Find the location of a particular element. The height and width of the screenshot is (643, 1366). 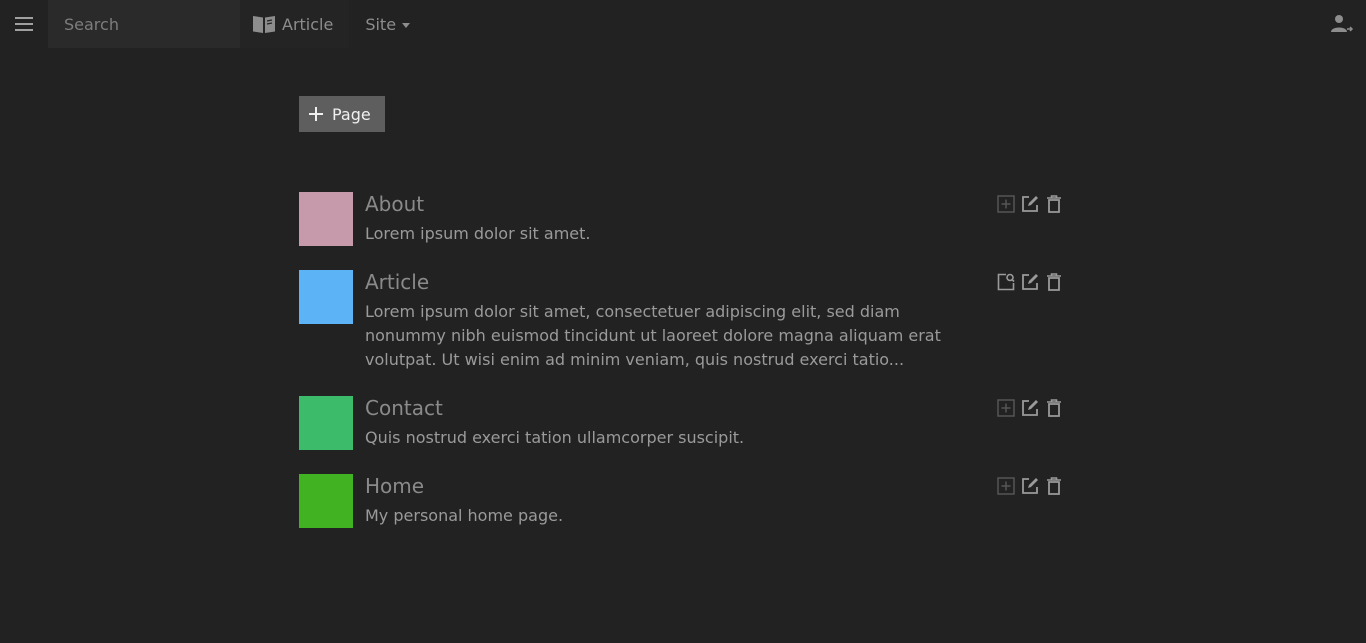

hamburger-menu-icon is located at coordinates (24, 24).